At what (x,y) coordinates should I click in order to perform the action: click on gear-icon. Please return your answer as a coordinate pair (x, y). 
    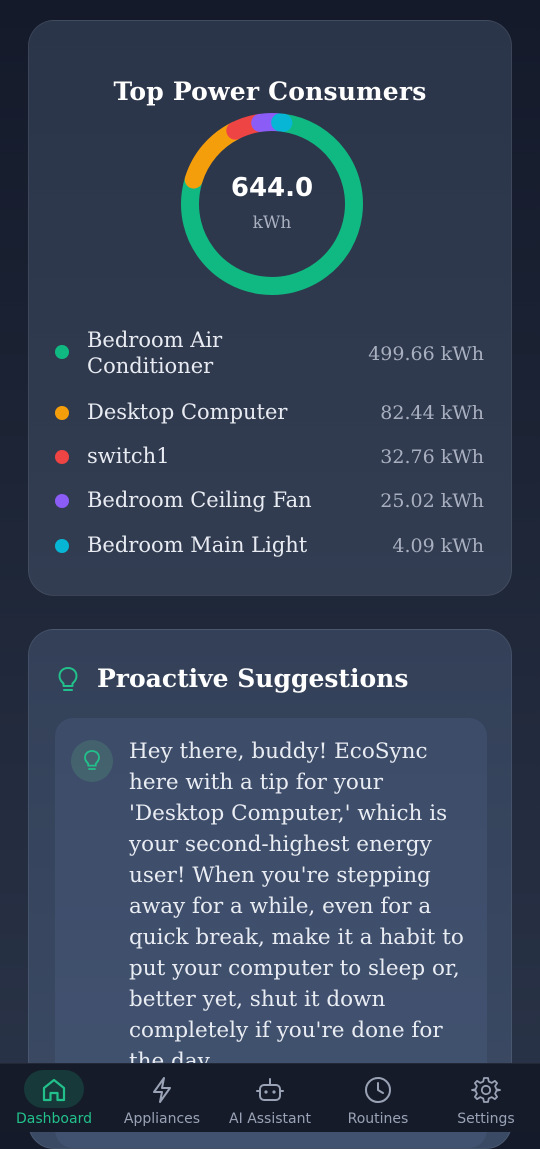
    Looking at the image, I should click on (486, 1090).